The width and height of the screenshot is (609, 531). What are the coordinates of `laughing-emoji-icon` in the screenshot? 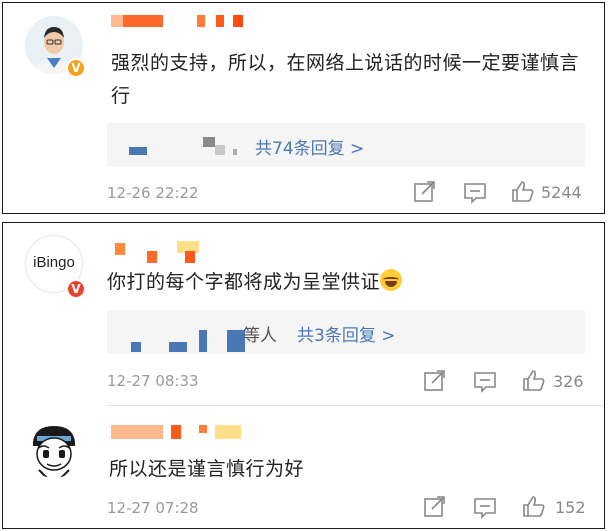 It's located at (391, 280).